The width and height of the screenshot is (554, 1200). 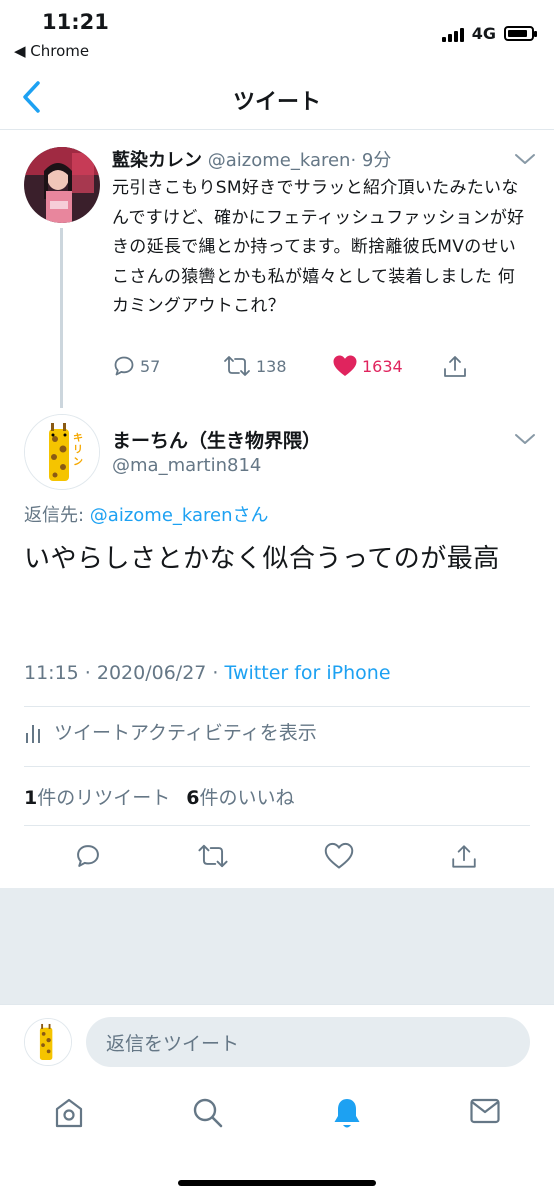 I want to click on signal-icon, so click(x=452, y=34).